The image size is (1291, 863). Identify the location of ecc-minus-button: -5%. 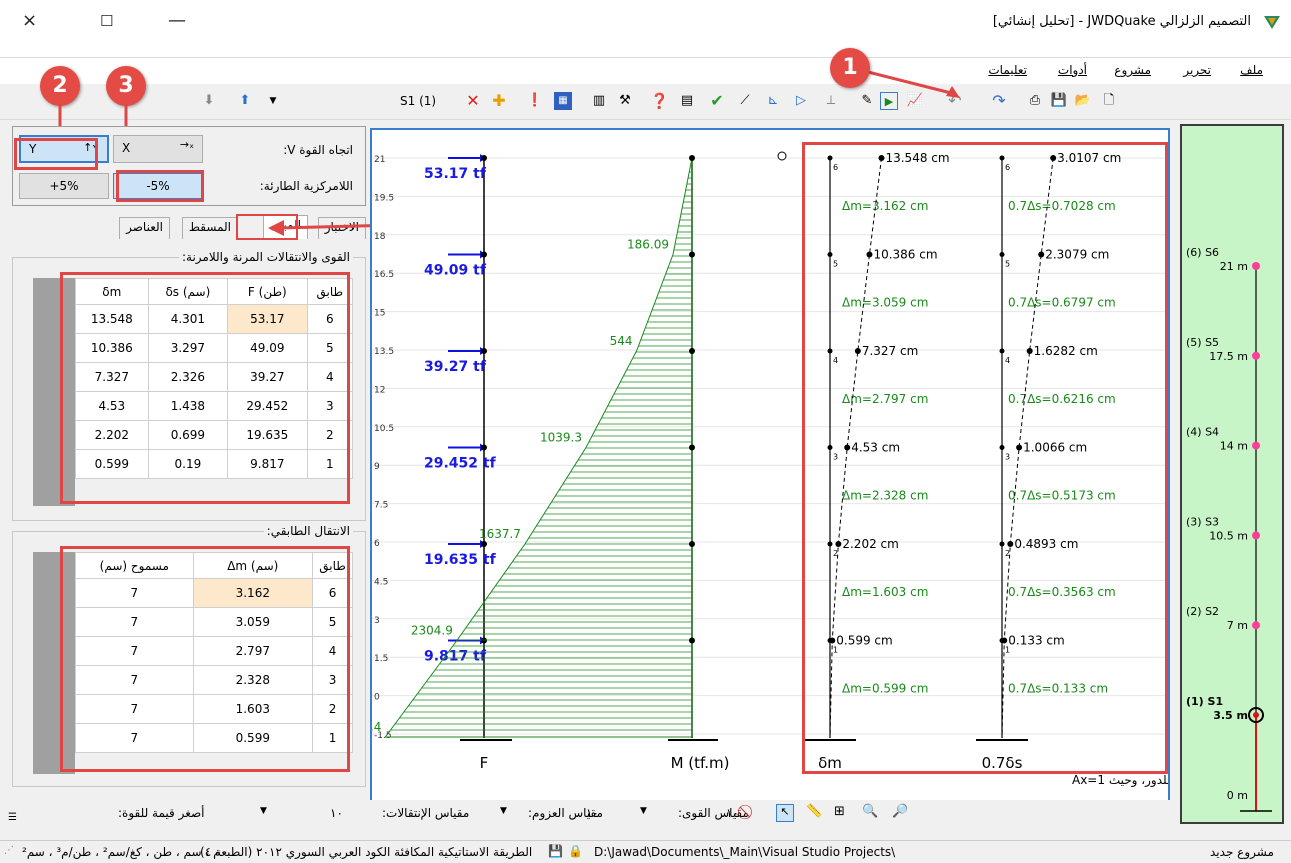
(158, 186).